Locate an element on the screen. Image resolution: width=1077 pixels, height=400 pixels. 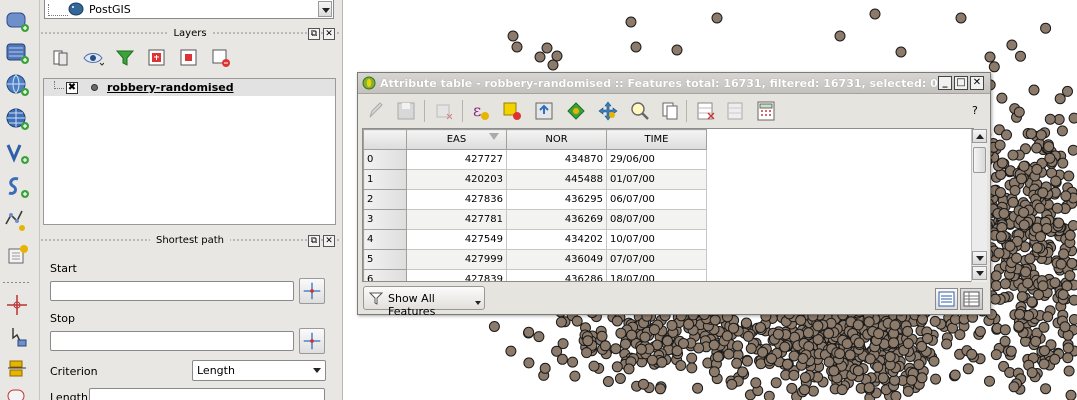
scroll-down-button is located at coordinates (979, 258).